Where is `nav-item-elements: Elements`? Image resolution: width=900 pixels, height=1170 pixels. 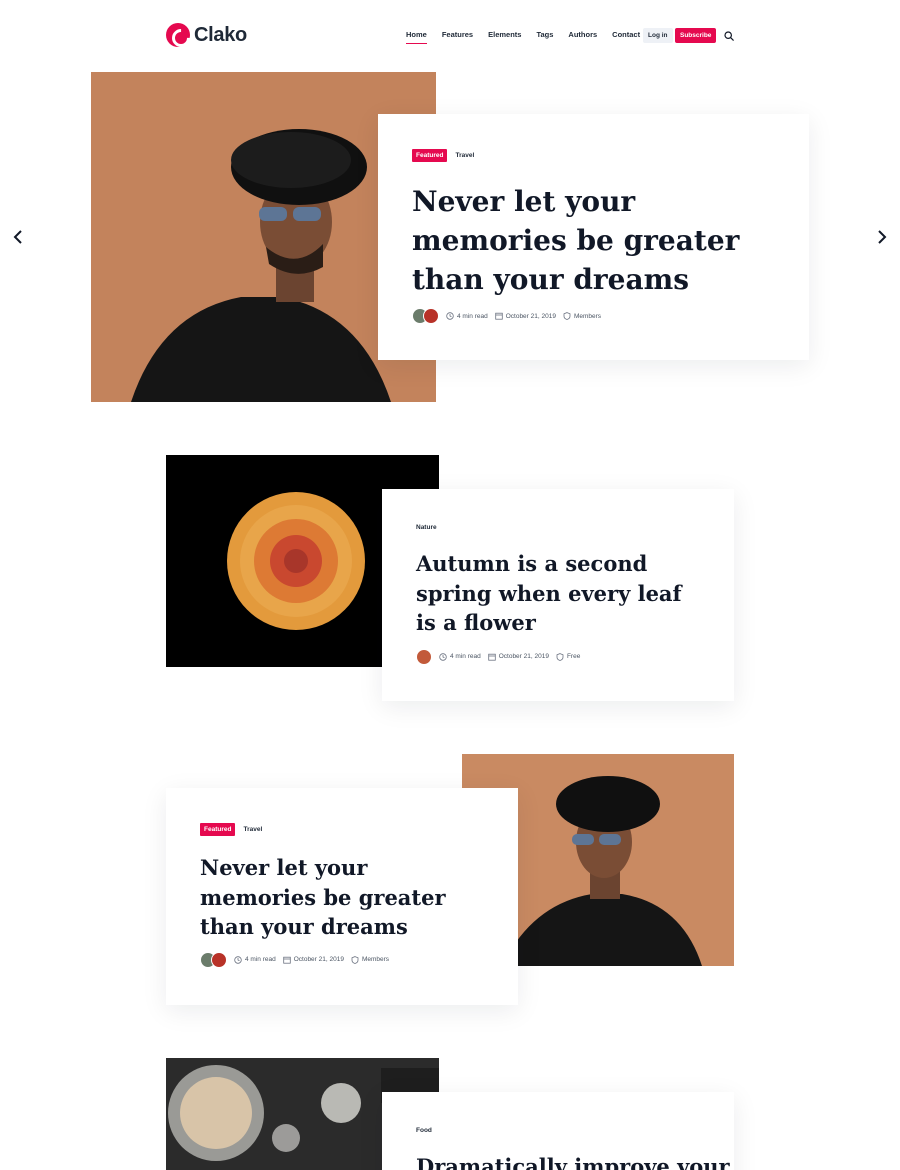
nav-item-elements: Elements is located at coordinates (504, 36).